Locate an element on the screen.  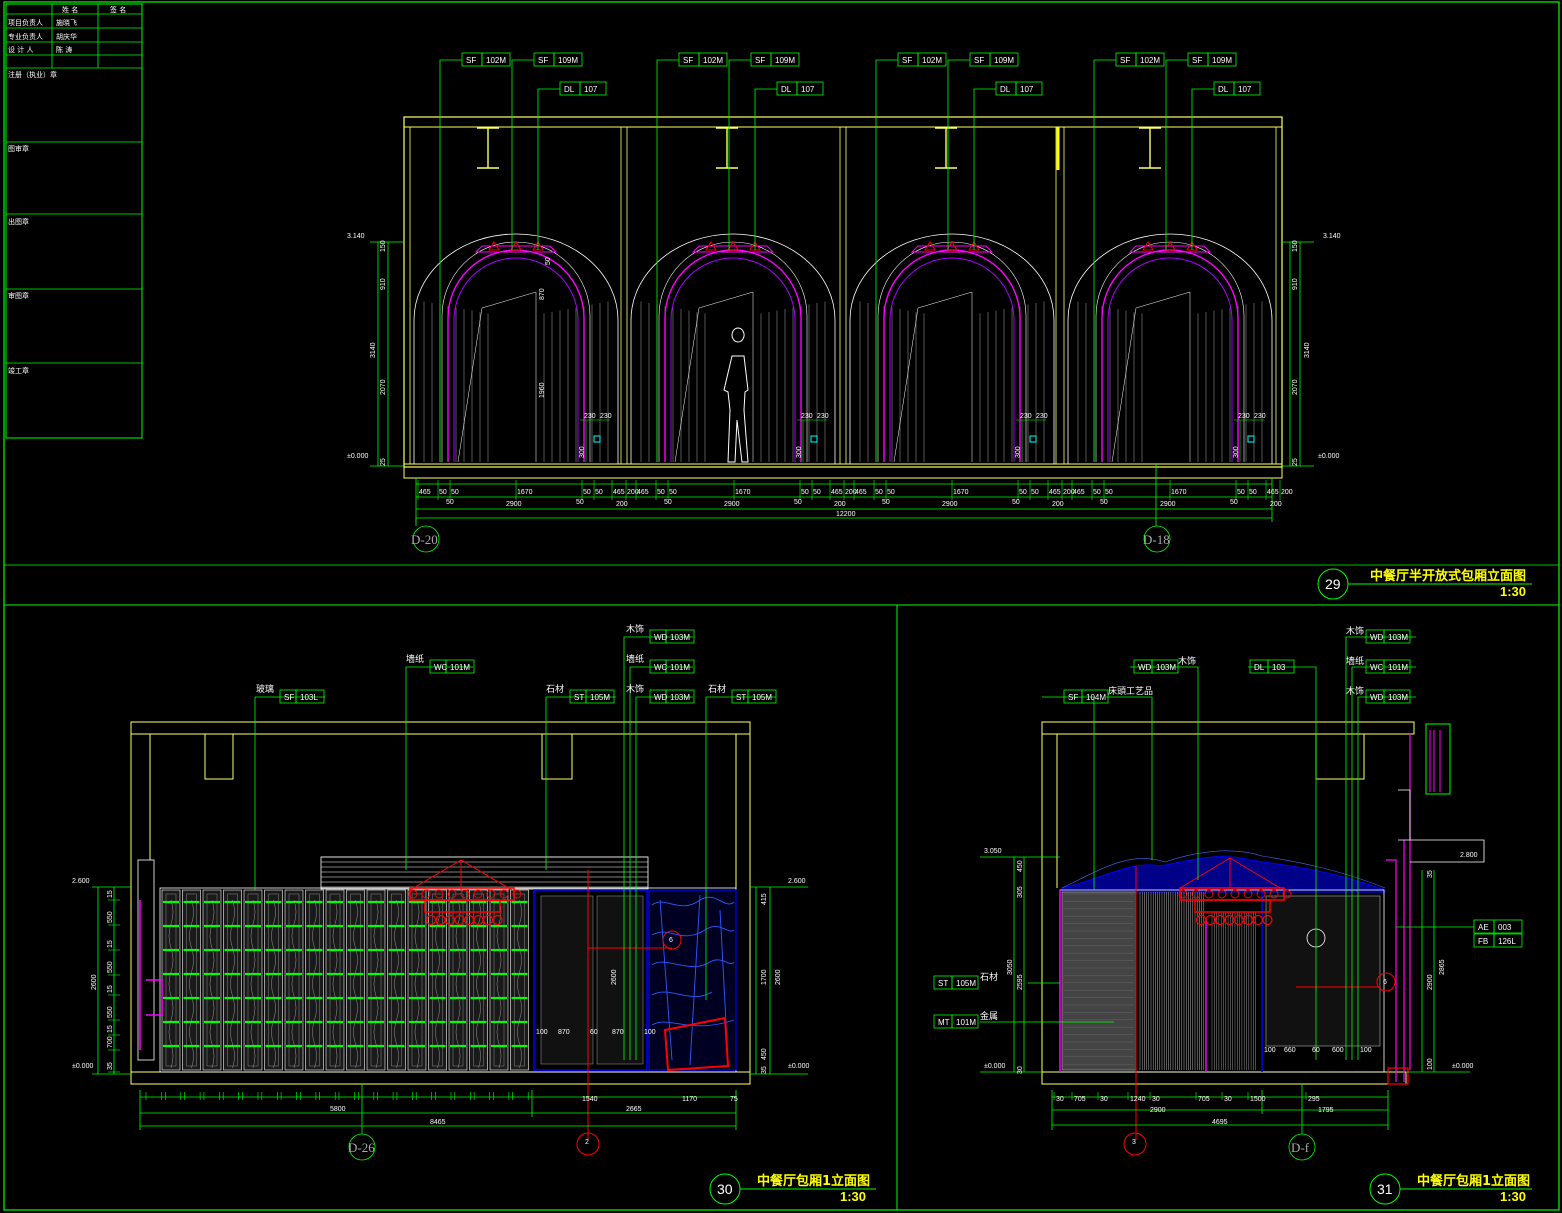
vdim: 550 is located at coordinates (110, 1012).